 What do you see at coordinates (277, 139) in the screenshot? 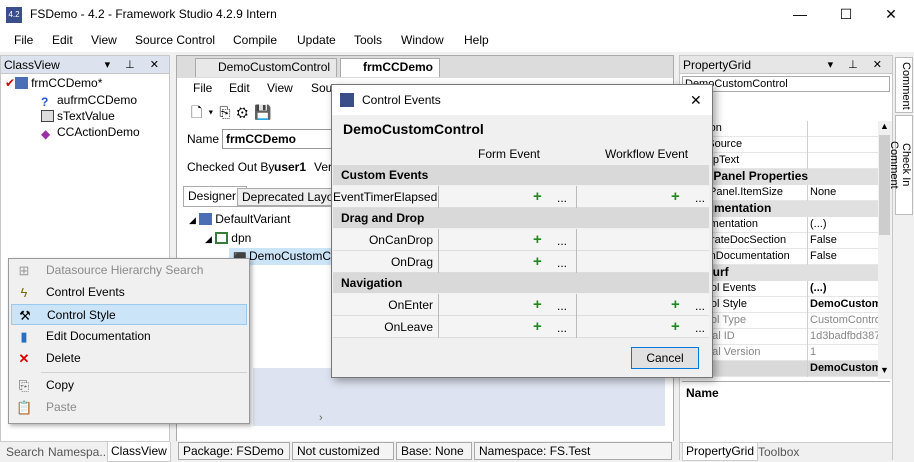
I see `name-input: frmCCDemo` at bounding box center [277, 139].